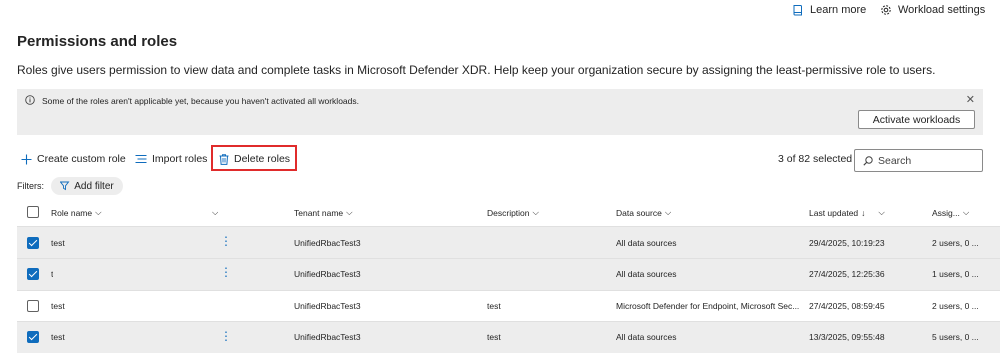 This screenshot has height=358, width=1000. Describe the element at coordinates (868, 160) in the screenshot. I see `search-icon` at that location.